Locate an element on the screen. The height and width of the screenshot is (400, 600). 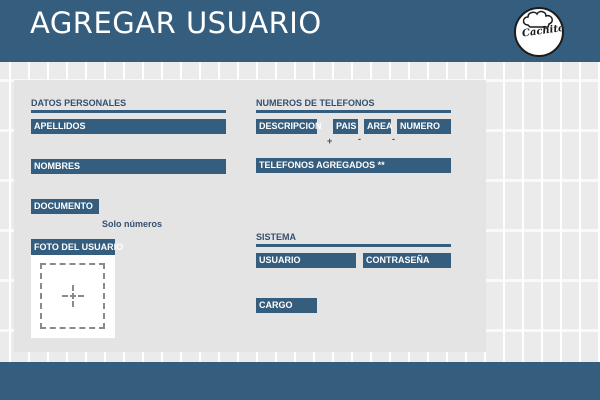
datos-personales-title: DATOS PERSONALES is located at coordinates (128, 105).